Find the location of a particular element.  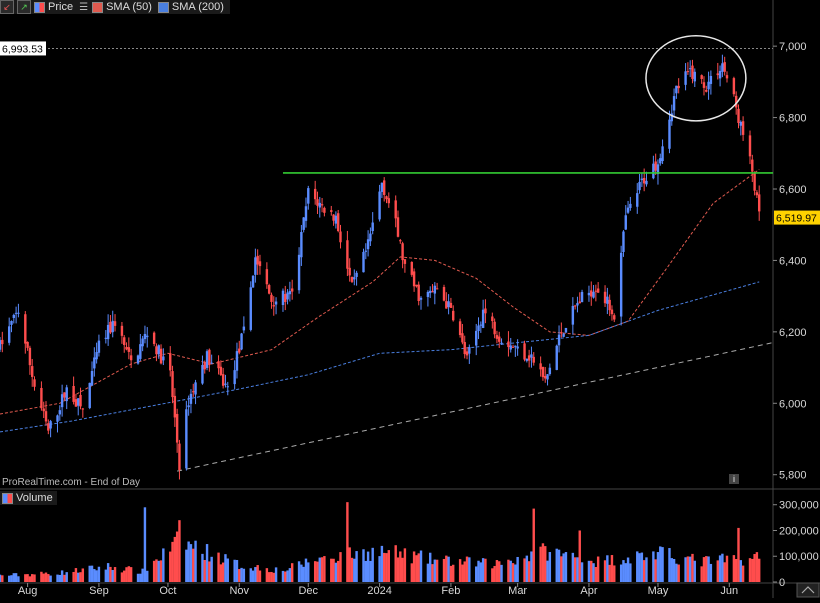

legend-price-label: Price is located at coordinates (61, 7).